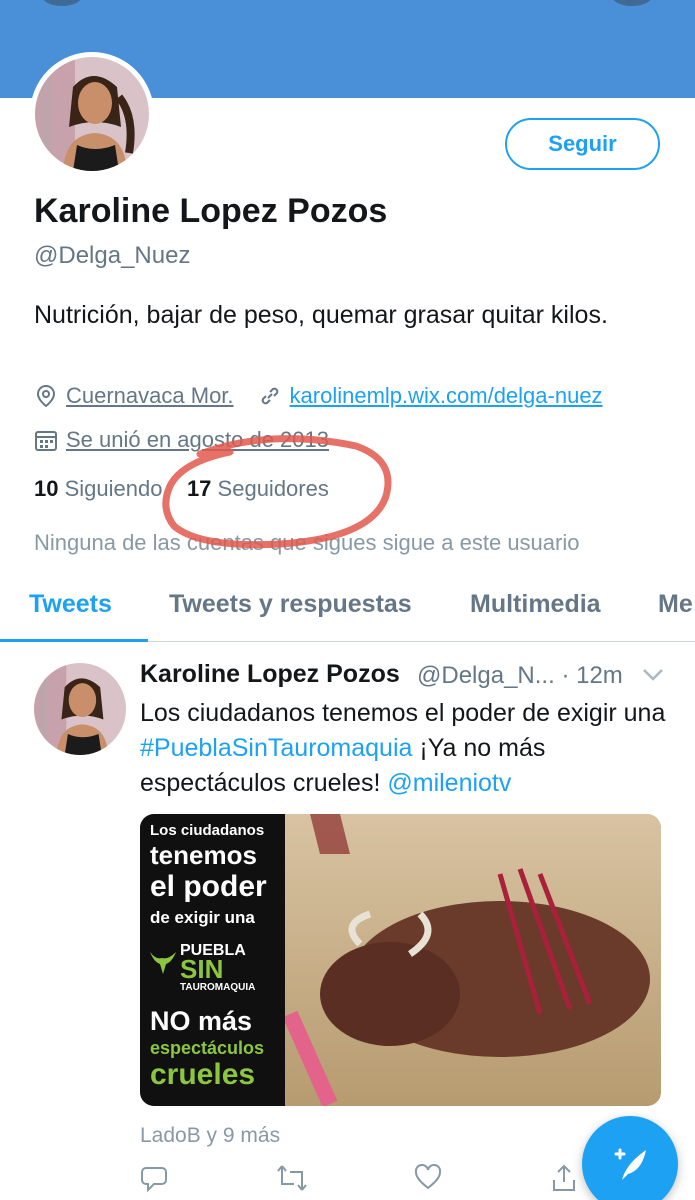 The image size is (695, 1200). I want to click on share-icon, so click(564, 1180).